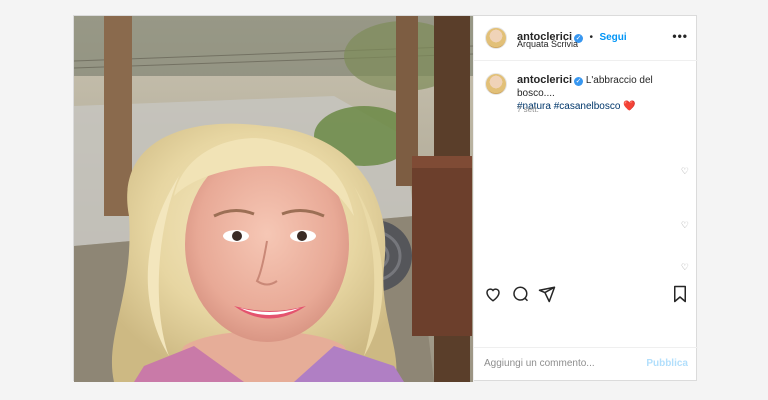  What do you see at coordinates (587, 106) in the screenshot?
I see `hashtag-link: #casanelbosco` at bounding box center [587, 106].